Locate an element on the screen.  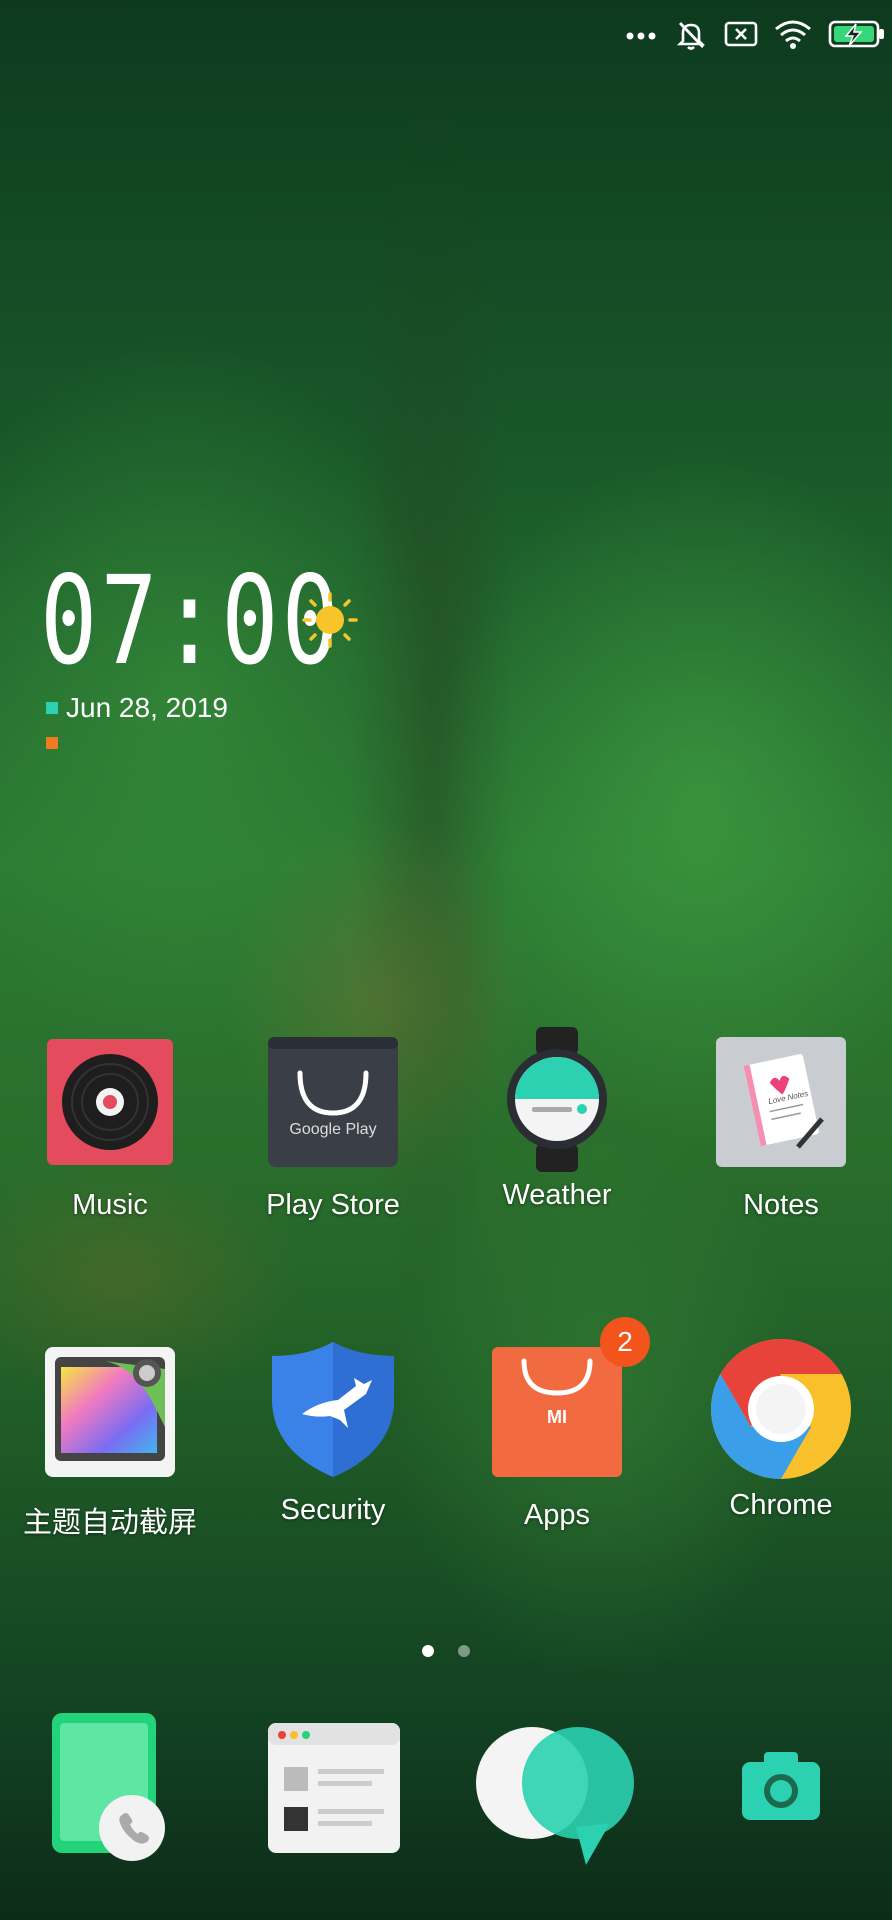
chat-bubbles-icon is located at coordinates (555, 1796).